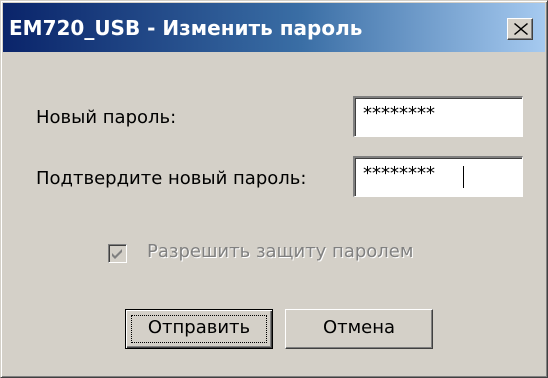  What do you see at coordinates (280, 251) in the screenshot?
I see `enable-protection-label: Разрешить защиту паролем` at bounding box center [280, 251].